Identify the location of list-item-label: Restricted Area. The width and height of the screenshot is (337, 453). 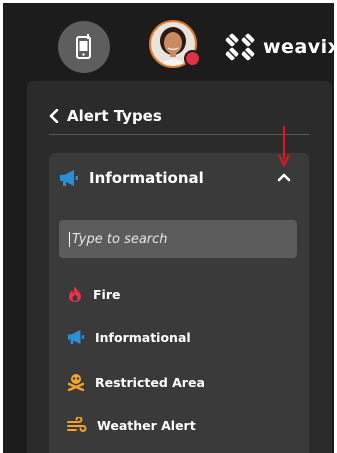
(150, 382).